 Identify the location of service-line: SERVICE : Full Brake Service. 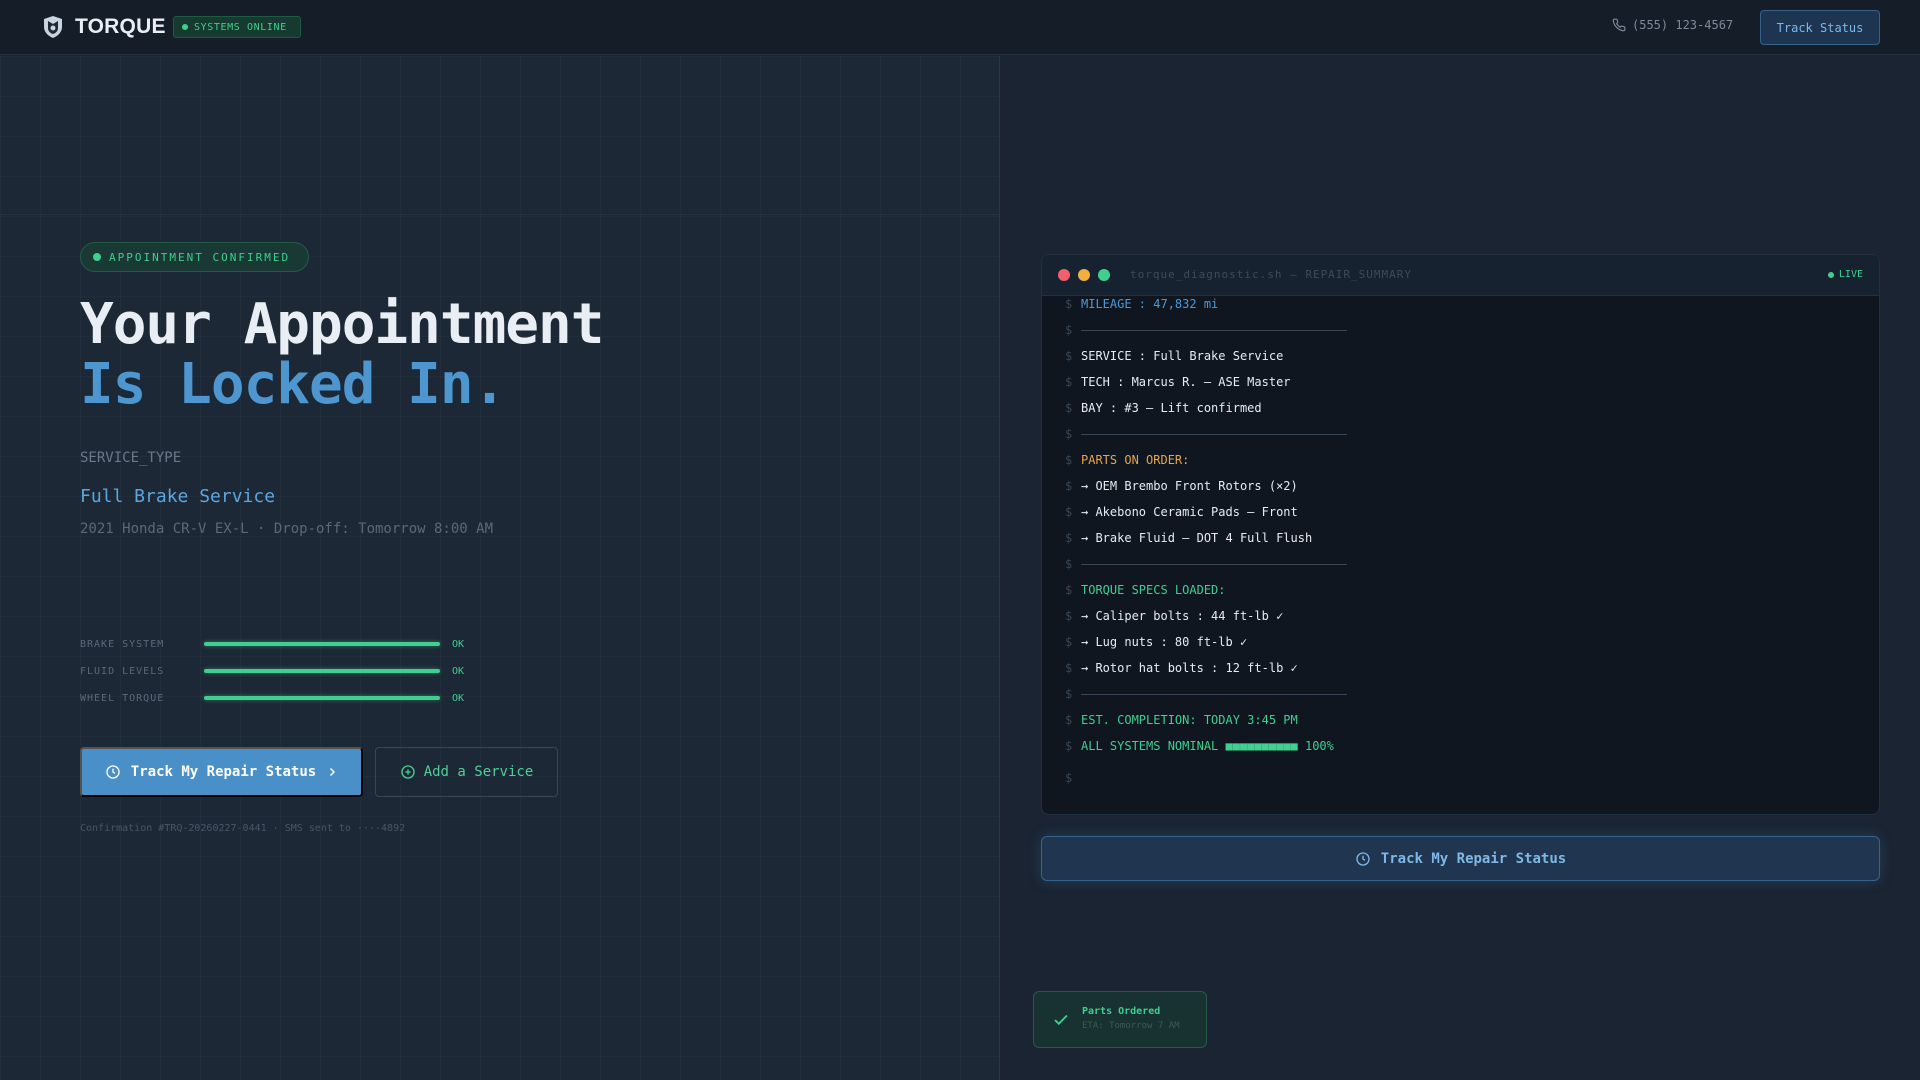
(1182, 356).